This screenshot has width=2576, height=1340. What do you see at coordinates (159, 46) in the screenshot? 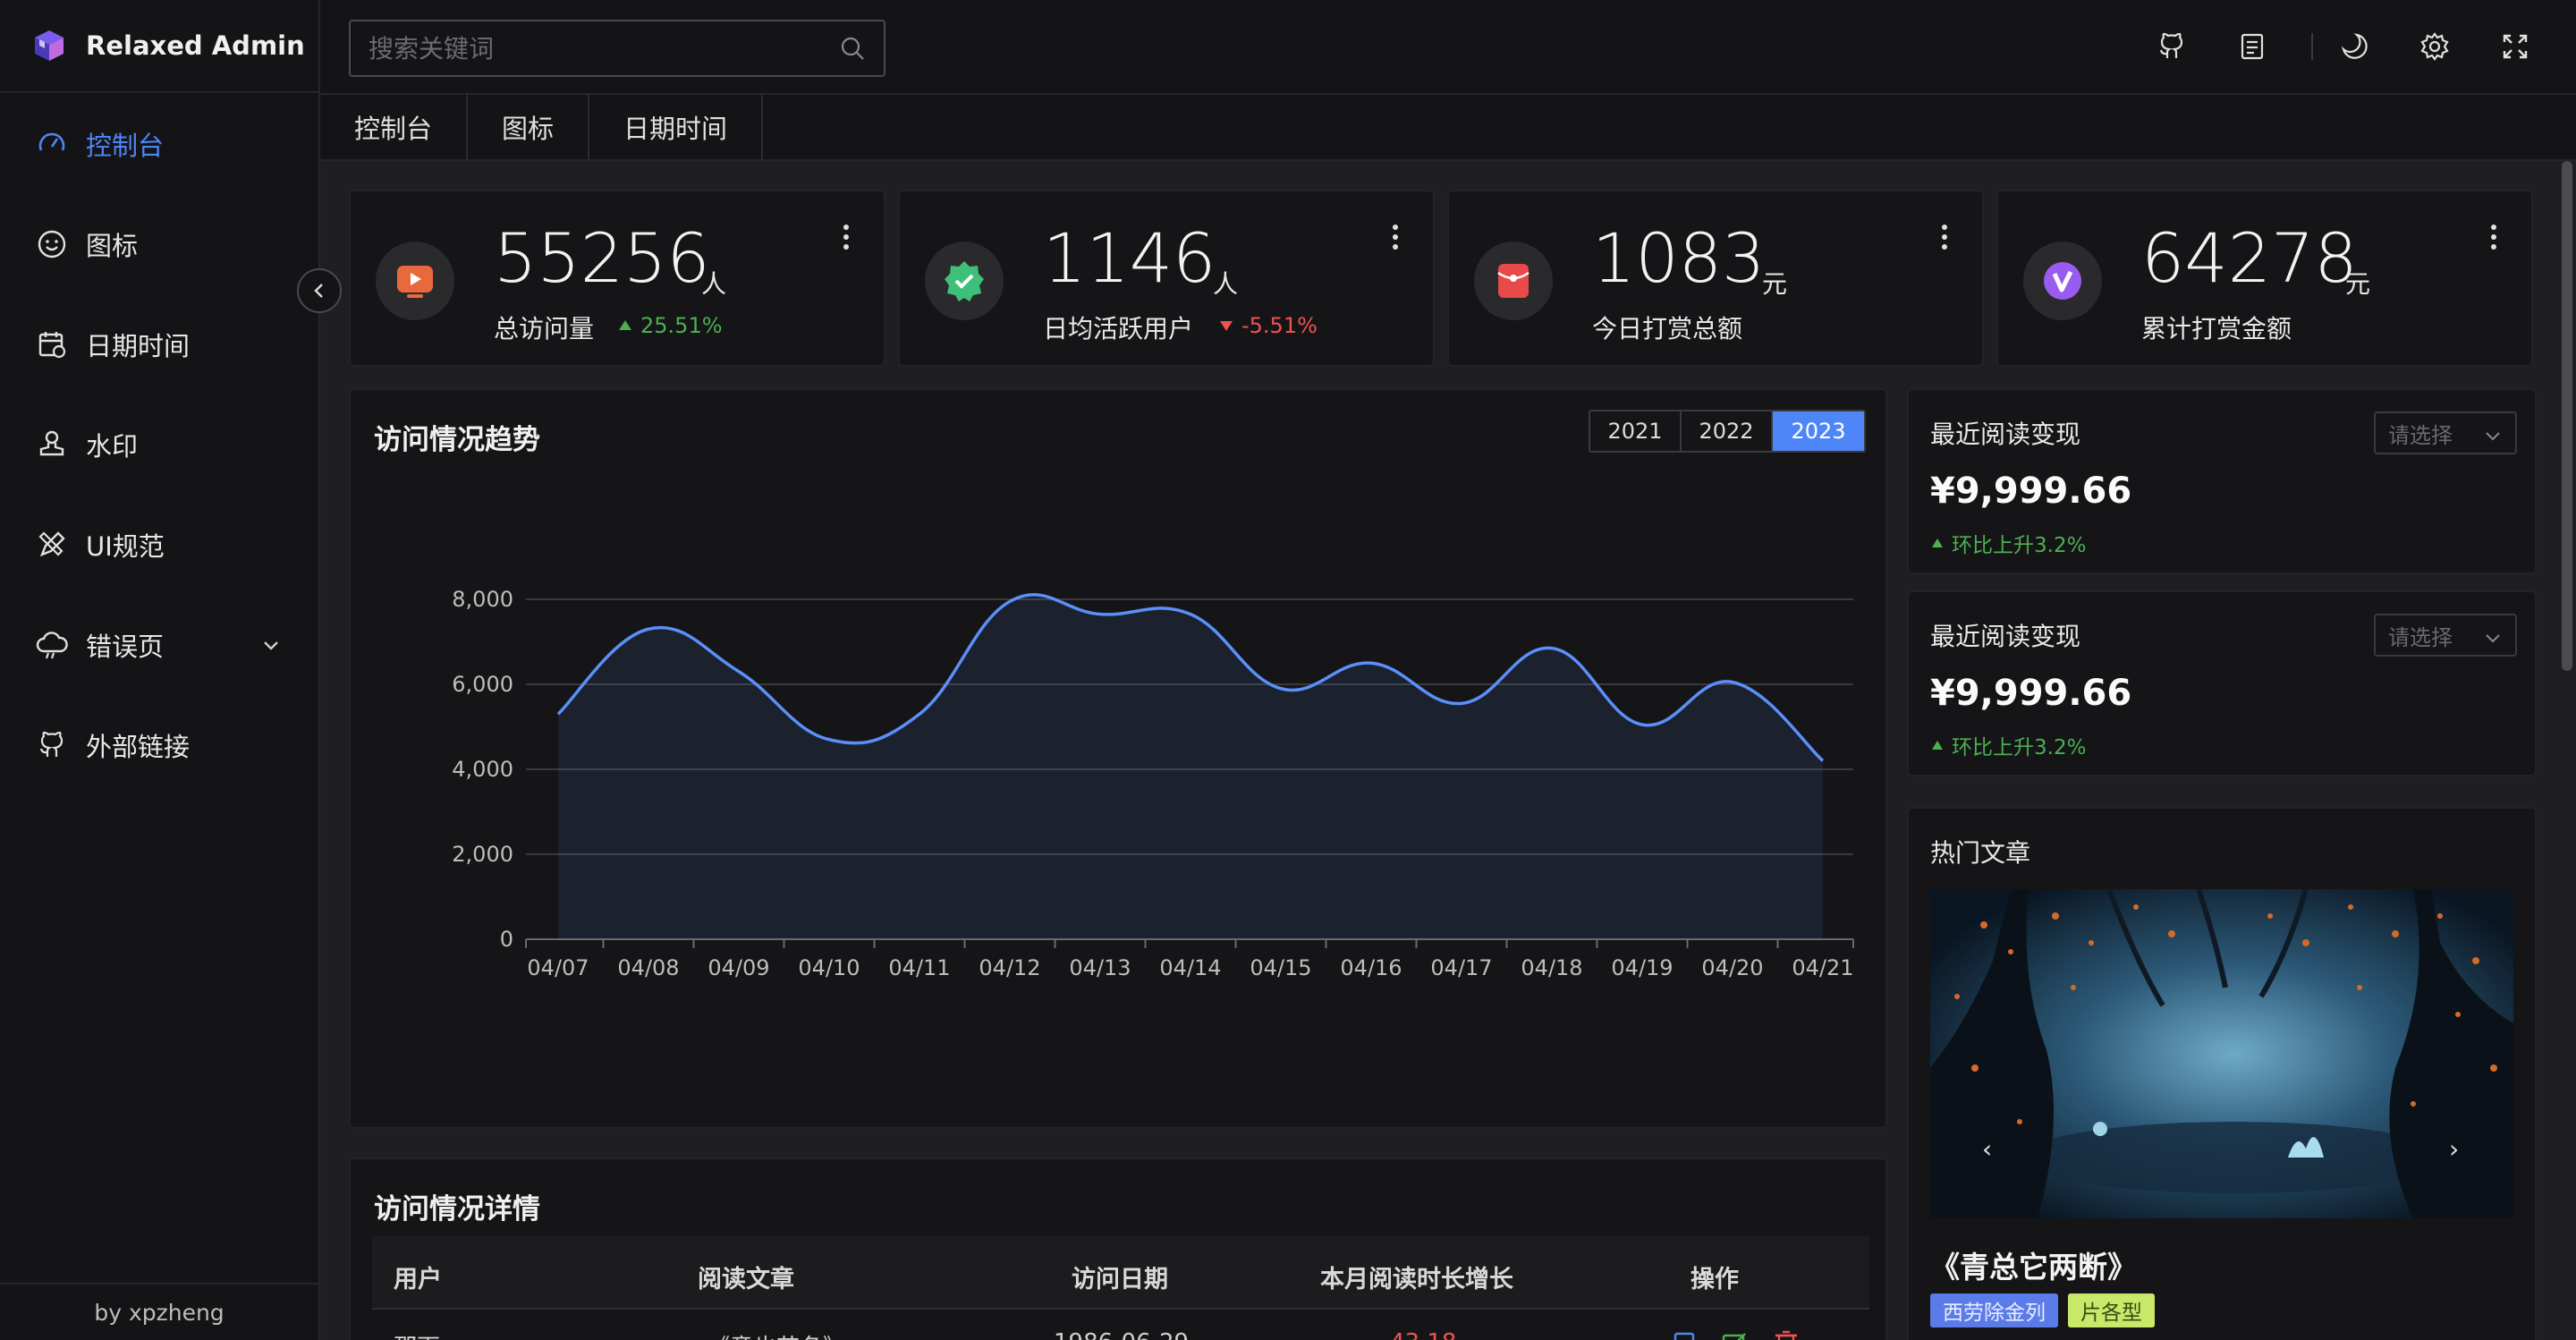
I see `logo: Relaxed Admin` at bounding box center [159, 46].